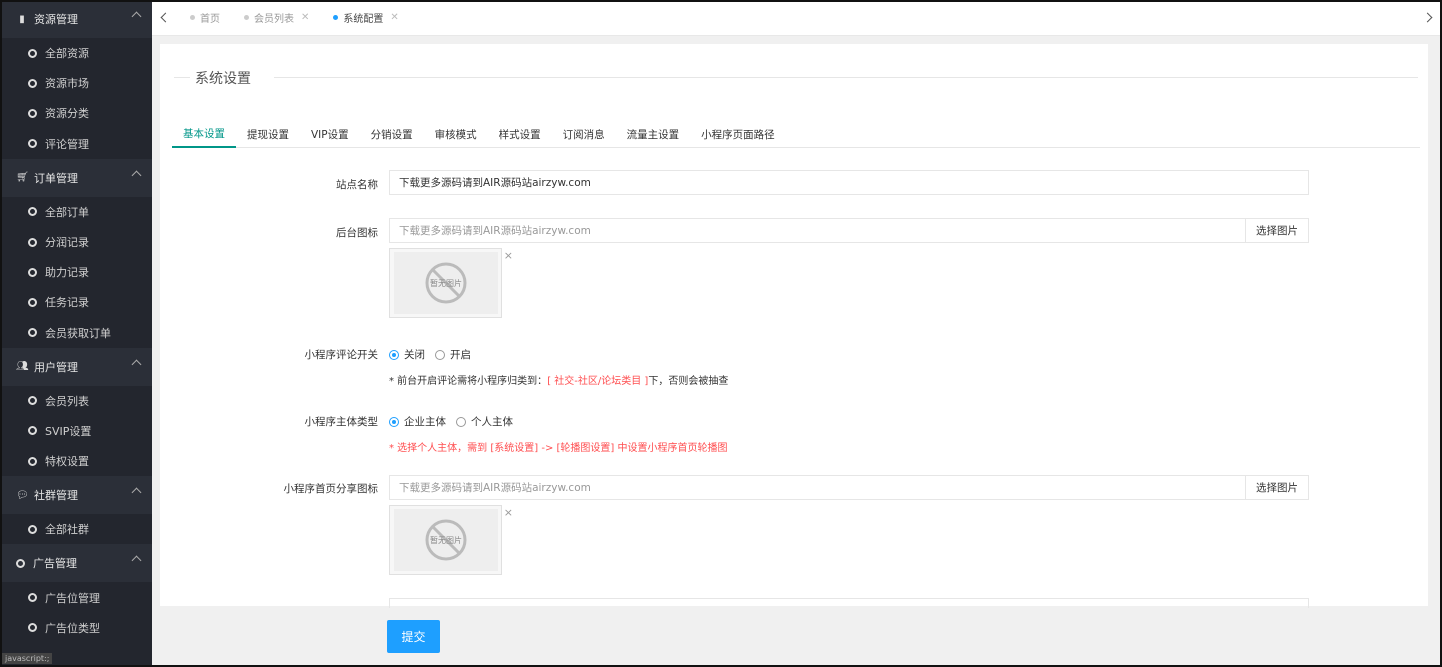 This screenshot has width=1442, height=667. I want to click on tab-scroll-left-button, so click(165, 18).